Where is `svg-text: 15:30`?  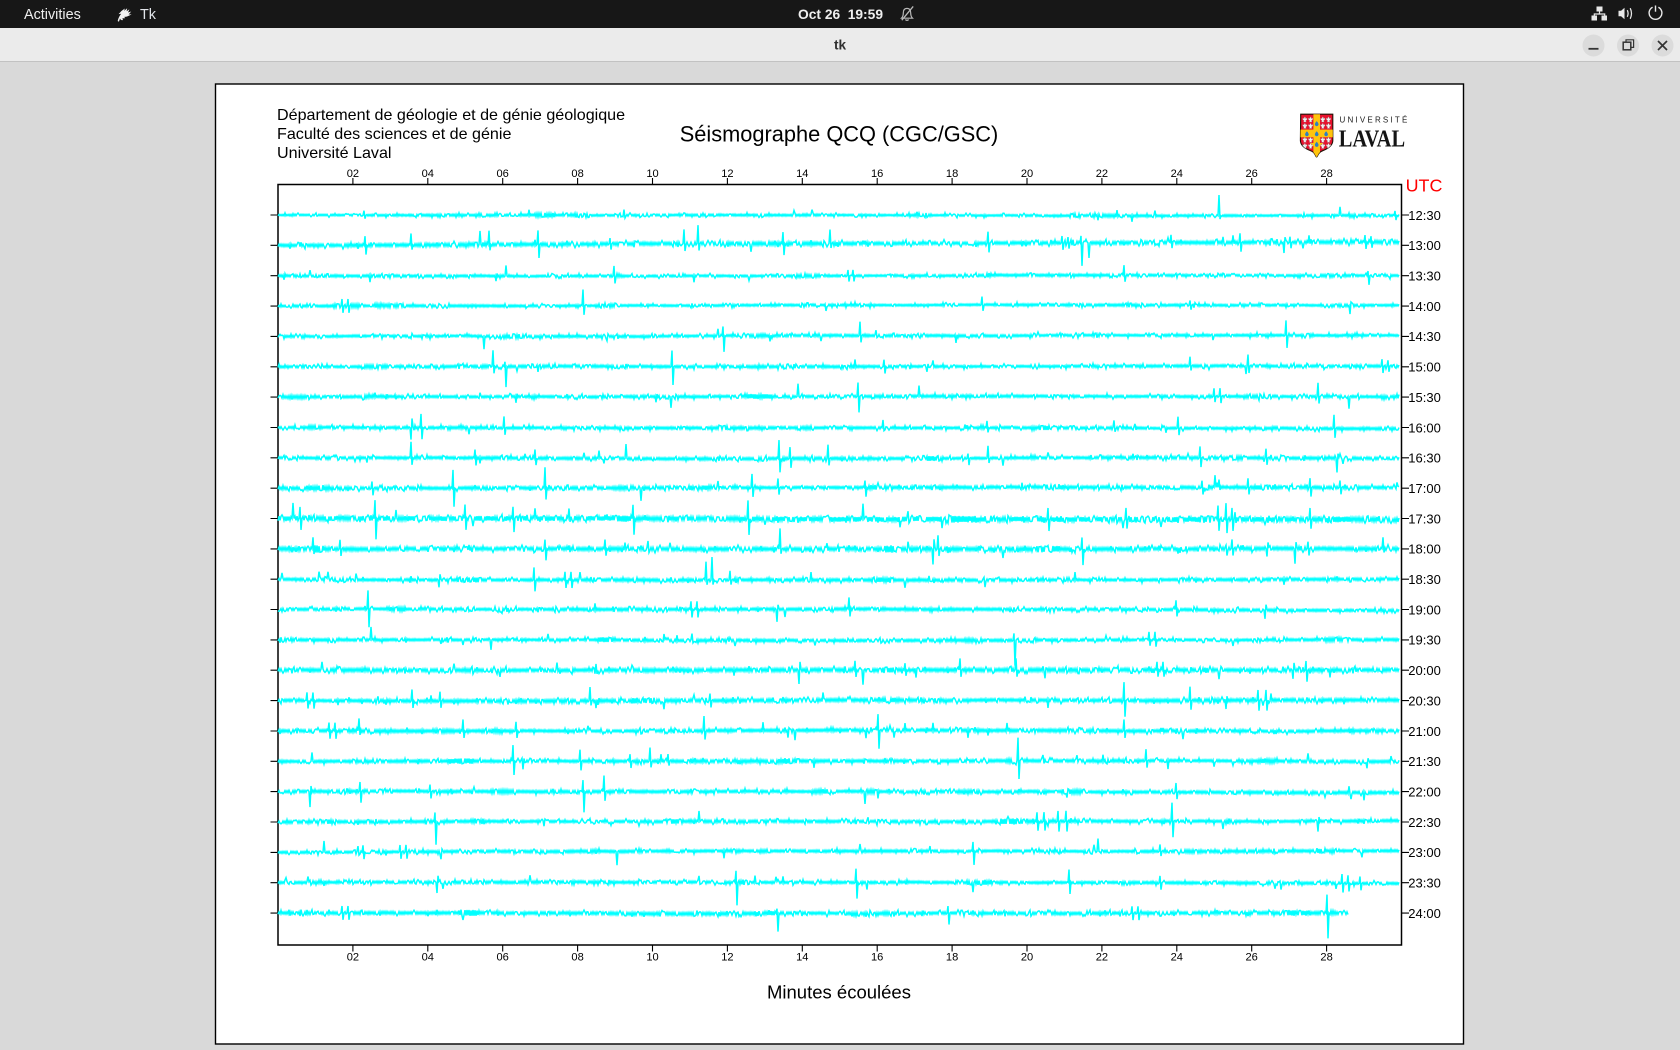 svg-text: 15:30 is located at coordinates (1424, 397).